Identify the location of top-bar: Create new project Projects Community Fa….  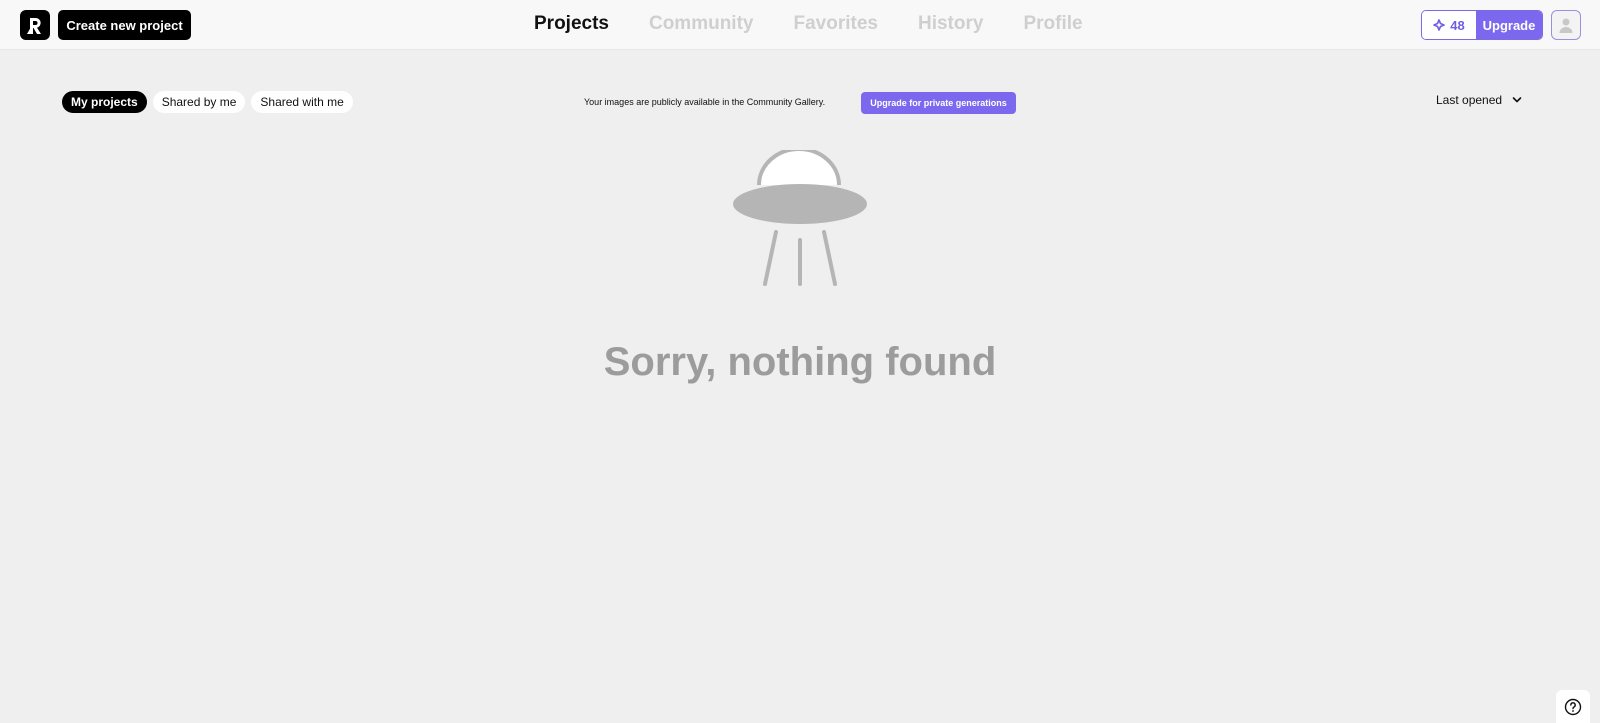
(800, 25).